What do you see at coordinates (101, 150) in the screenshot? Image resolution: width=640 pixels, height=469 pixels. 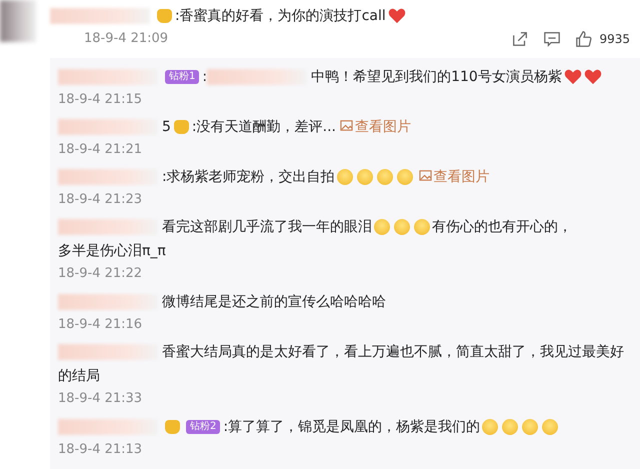 I see `reply-time: 18-9-4 21:21` at bounding box center [101, 150].